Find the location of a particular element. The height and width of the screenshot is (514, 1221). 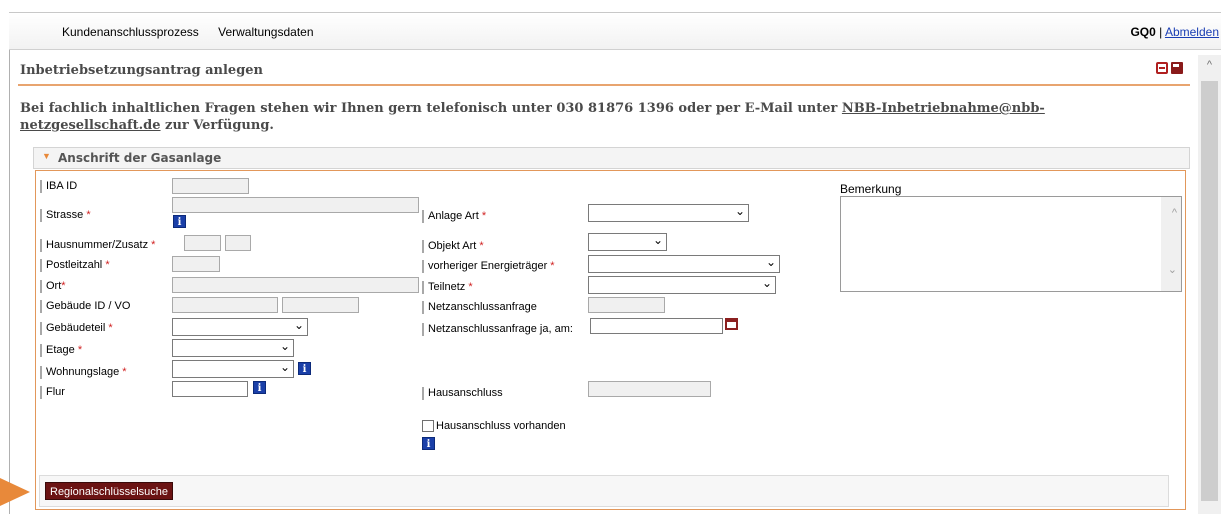

page-title: Inbetriebsetzungsantrag anlegen is located at coordinates (142, 70).